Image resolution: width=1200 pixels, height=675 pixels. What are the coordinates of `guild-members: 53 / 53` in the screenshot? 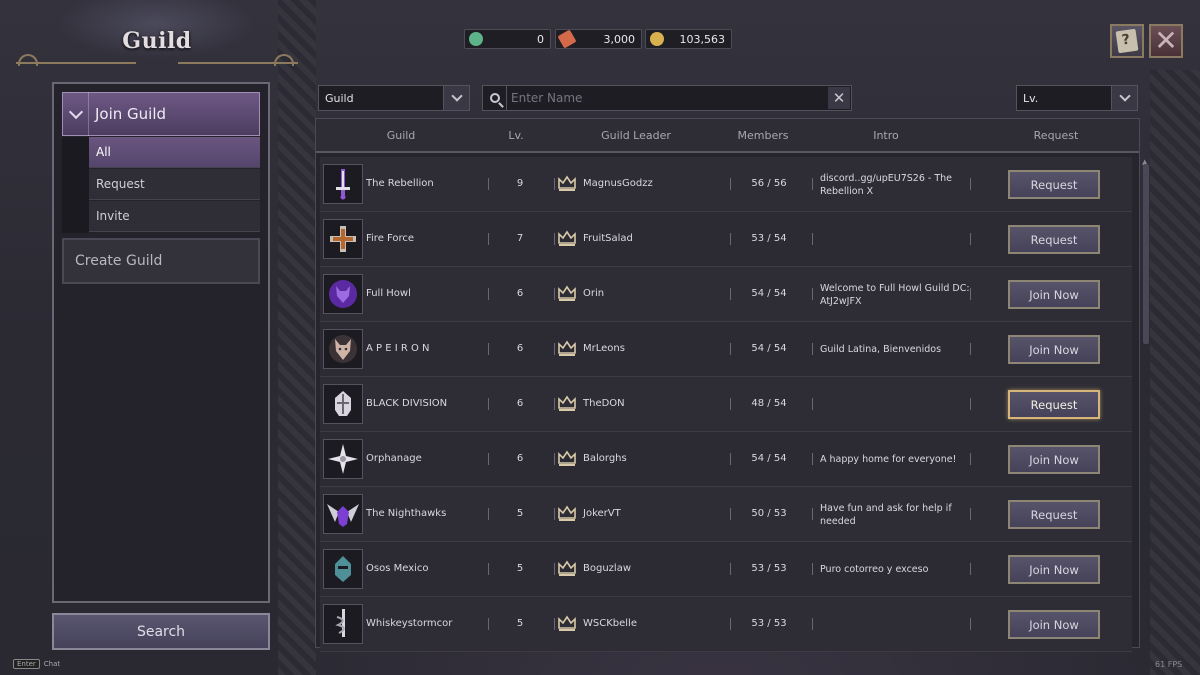 It's located at (769, 568).